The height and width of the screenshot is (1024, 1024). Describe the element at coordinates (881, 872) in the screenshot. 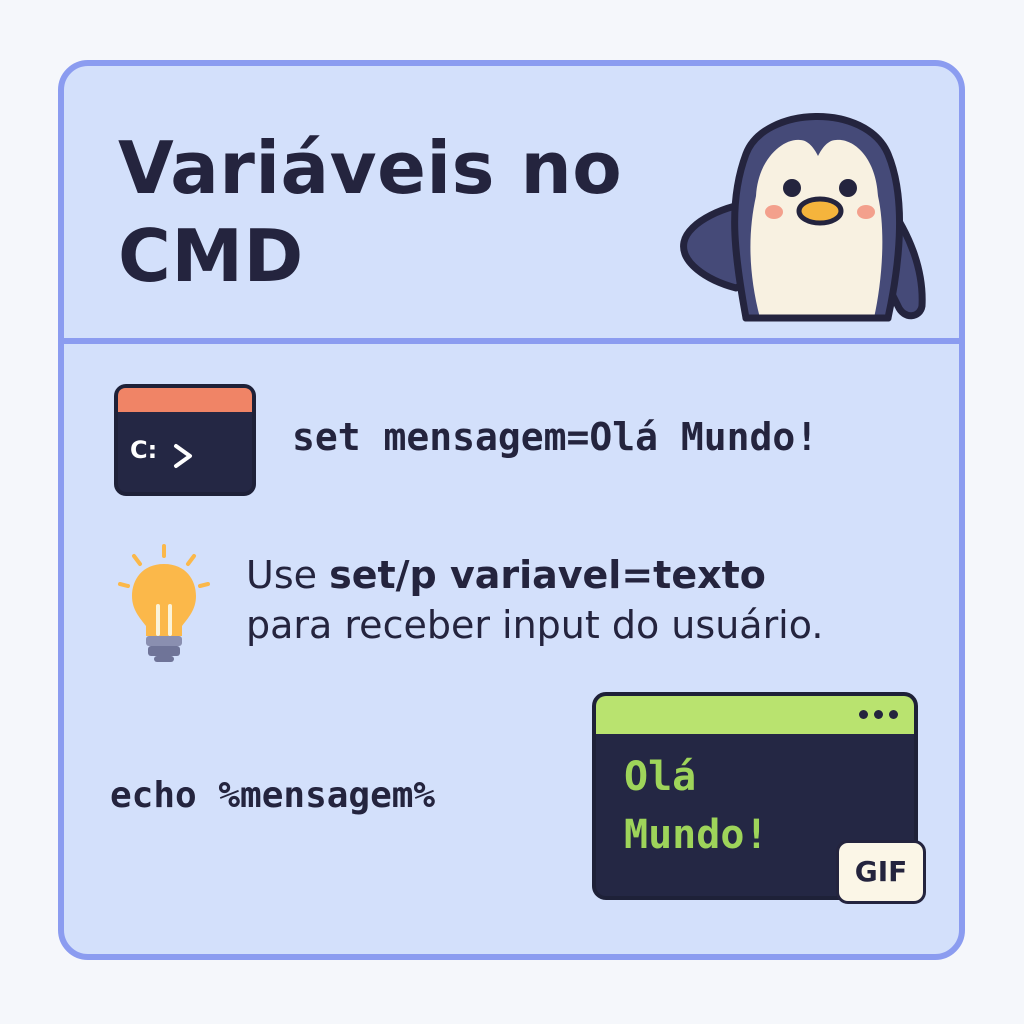

I see `gif-badge: GIF` at that location.